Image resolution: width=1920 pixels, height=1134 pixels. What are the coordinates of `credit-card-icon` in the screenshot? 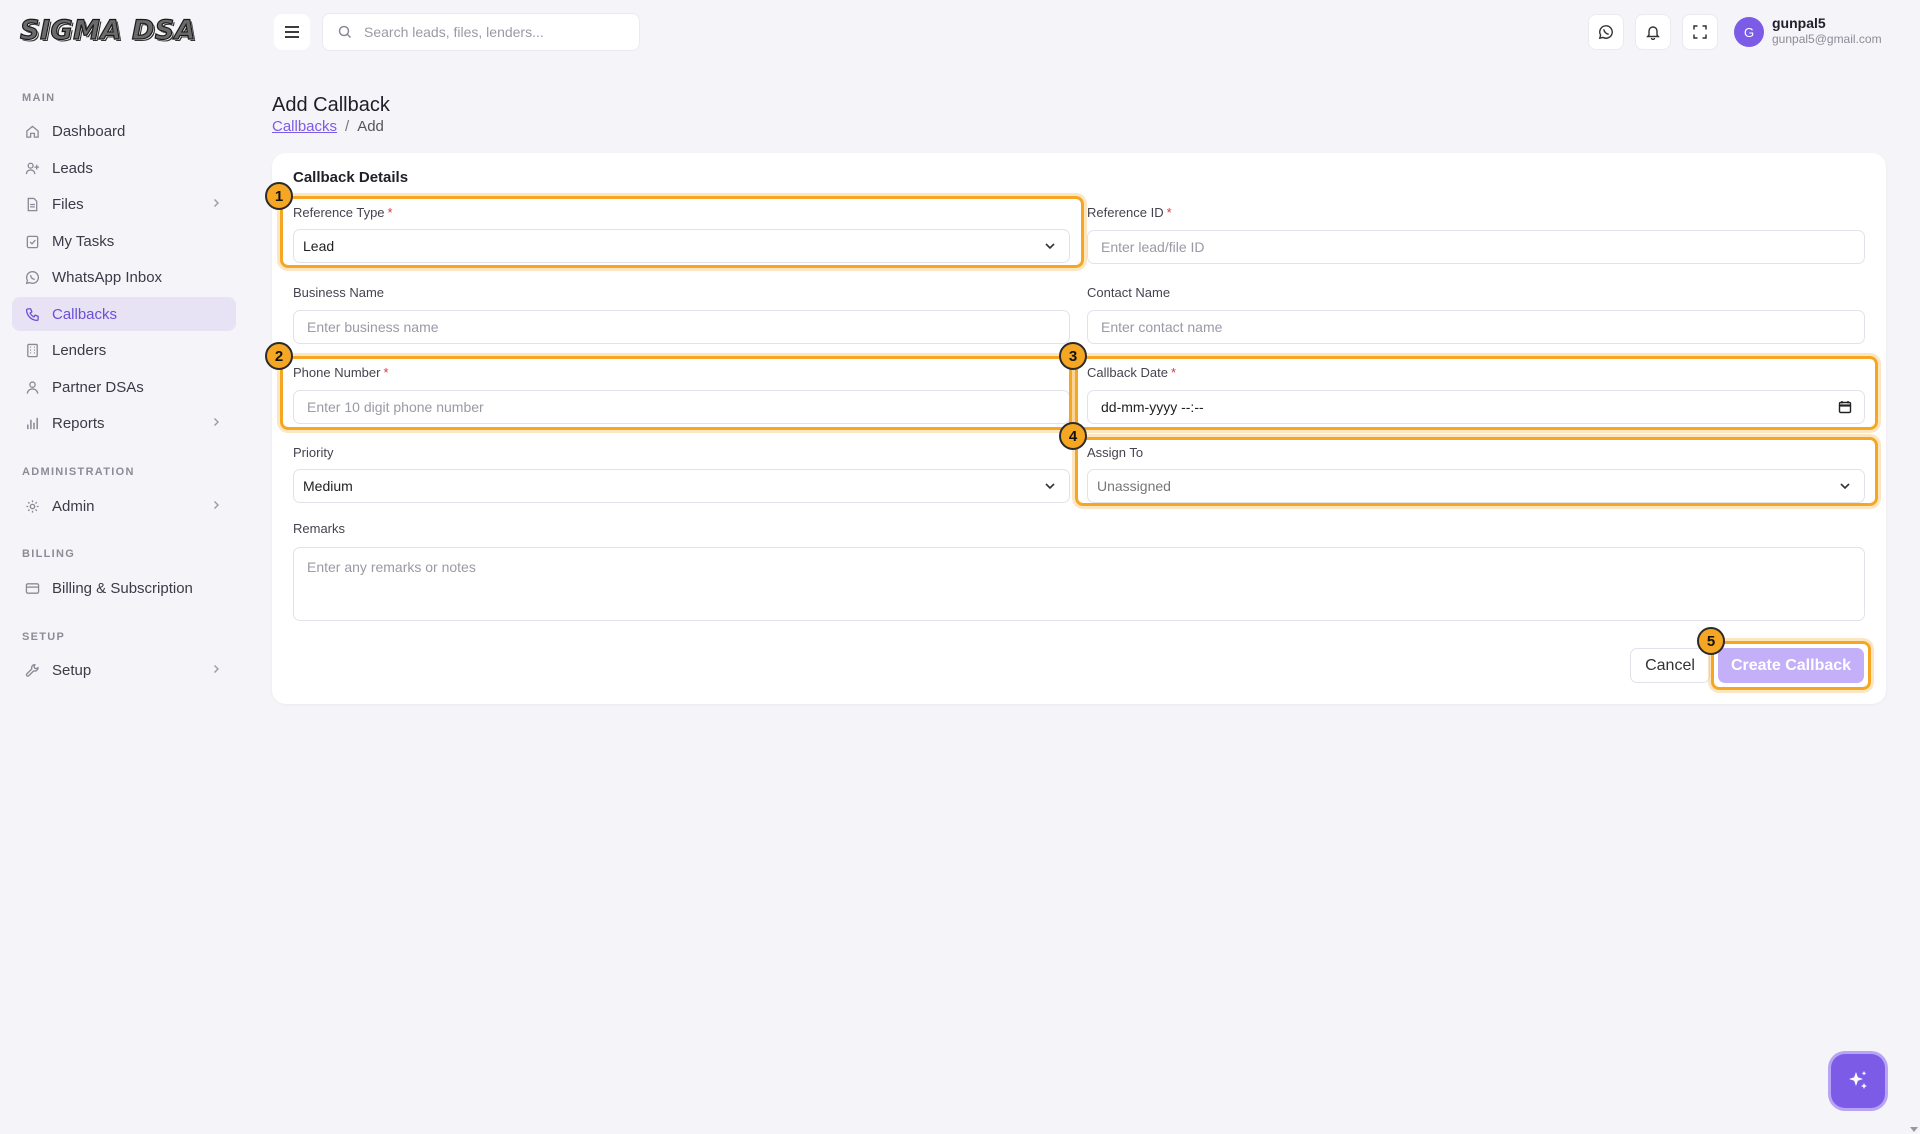 It's located at (32, 588).